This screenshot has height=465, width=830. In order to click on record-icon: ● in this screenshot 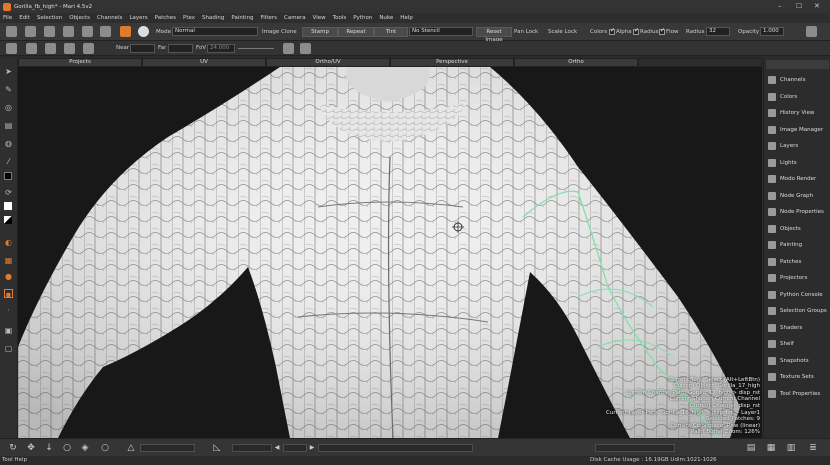, I will do `click(8, 276)`.